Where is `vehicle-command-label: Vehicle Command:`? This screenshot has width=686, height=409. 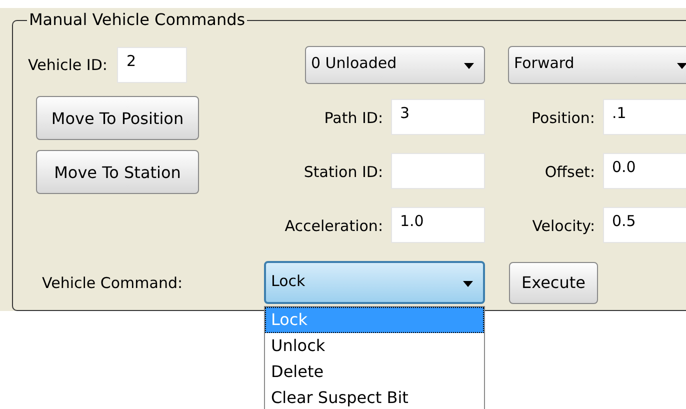 vehicle-command-label: Vehicle Command: is located at coordinates (112, 283).